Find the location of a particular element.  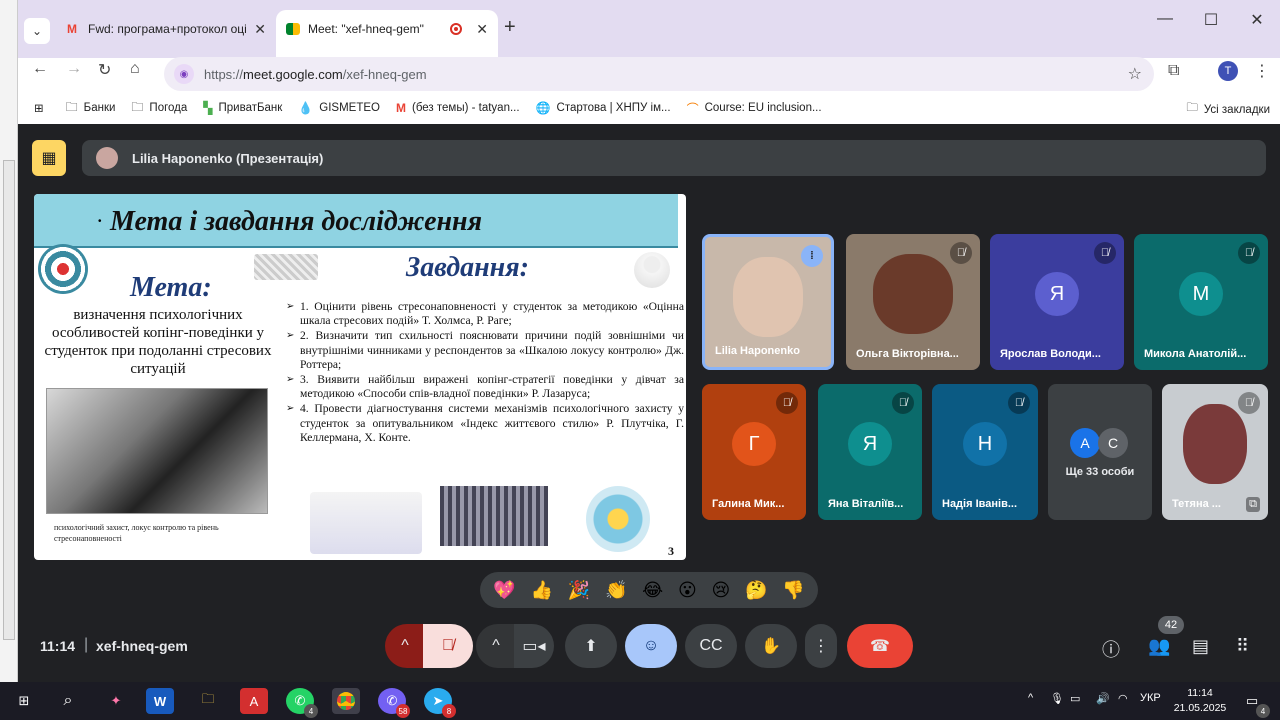

copilot-icon: ✦ is located at coordinates (116, 701).